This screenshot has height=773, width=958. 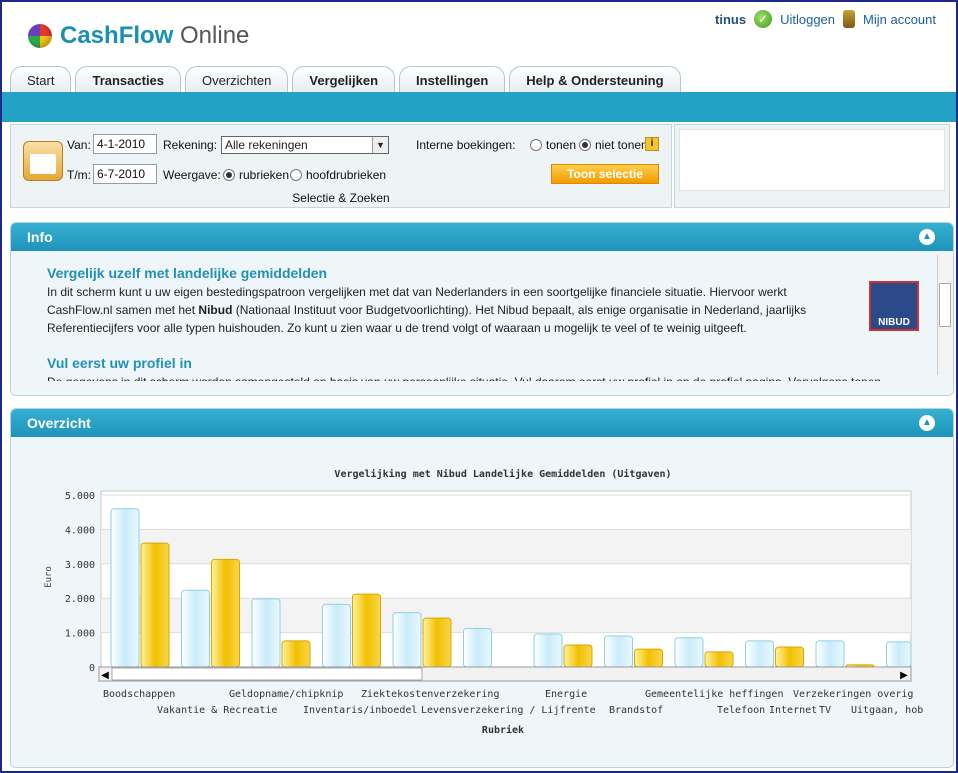 I want to click on overzicht-panel-title: Overzicht, so click(x=59, y=423).